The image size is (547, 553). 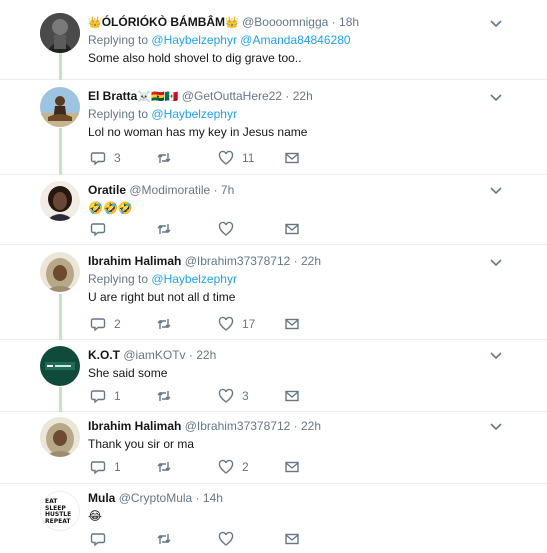 I want to click on tweet-text: U are right but not all d time, so click(x=162, y=297).